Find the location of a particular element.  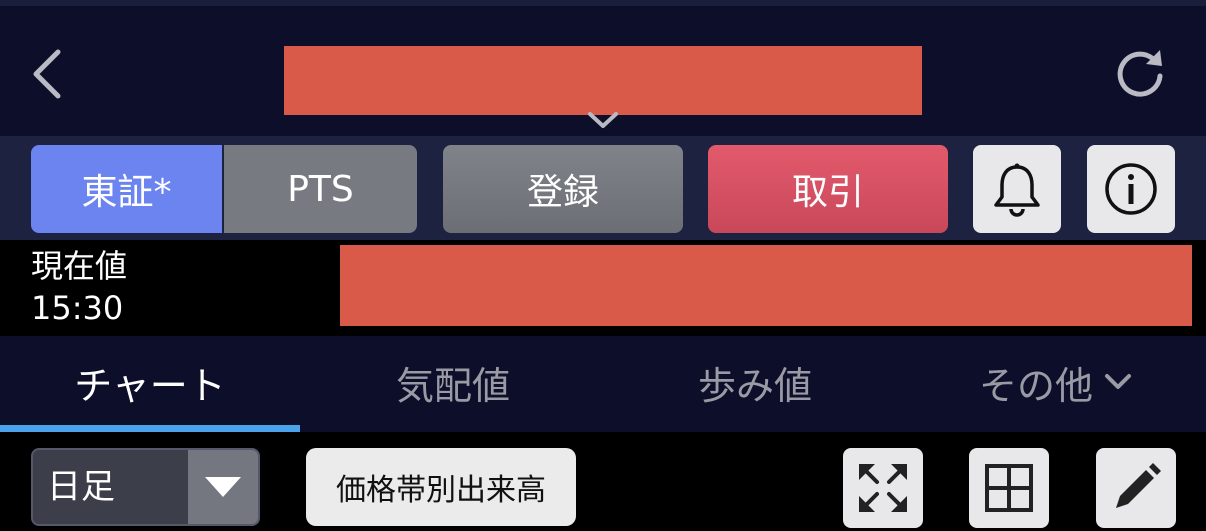

fullscreen-button is located at coordinates (883, 488).